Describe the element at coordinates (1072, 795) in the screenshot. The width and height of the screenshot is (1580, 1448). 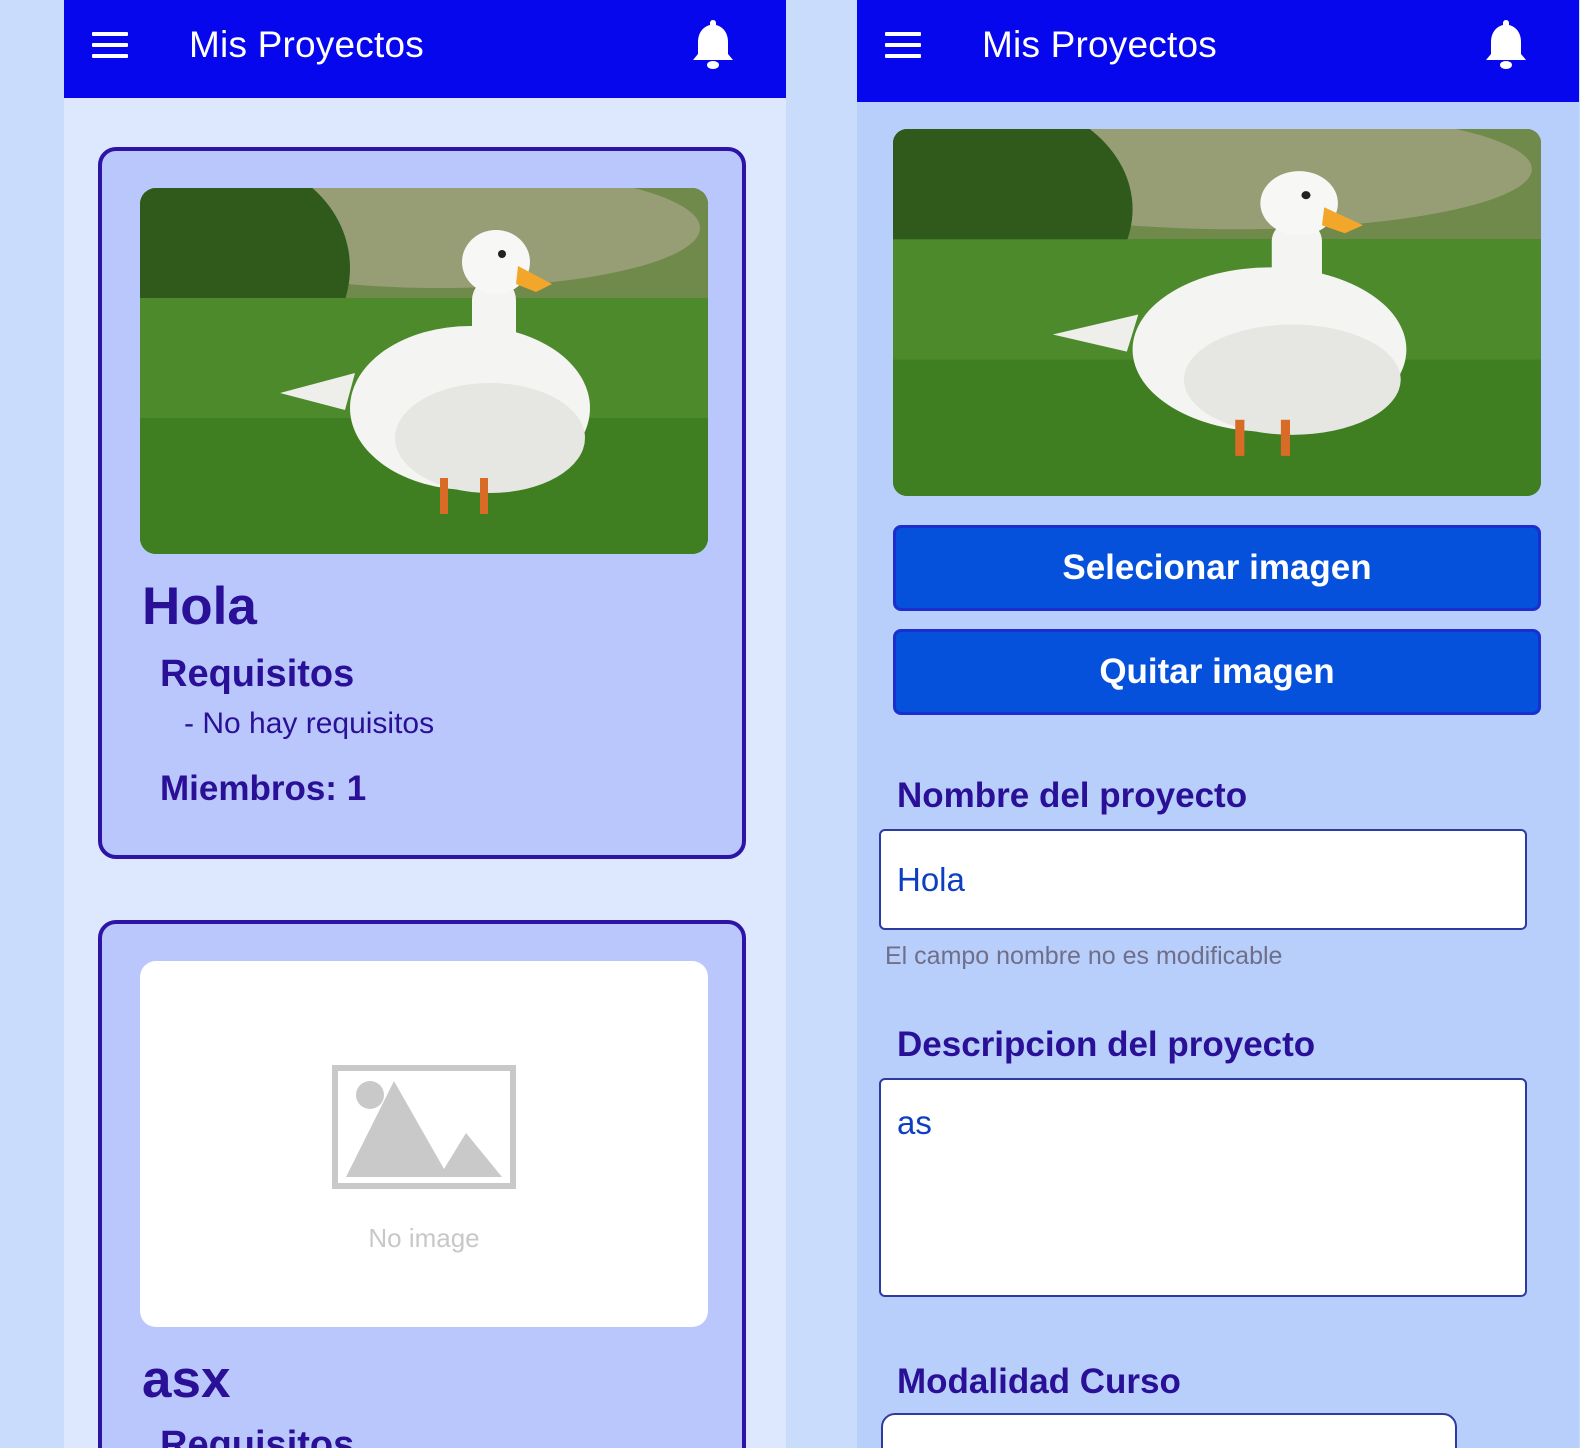
I see `project-name-label: Nombre del proyecto` at that location.